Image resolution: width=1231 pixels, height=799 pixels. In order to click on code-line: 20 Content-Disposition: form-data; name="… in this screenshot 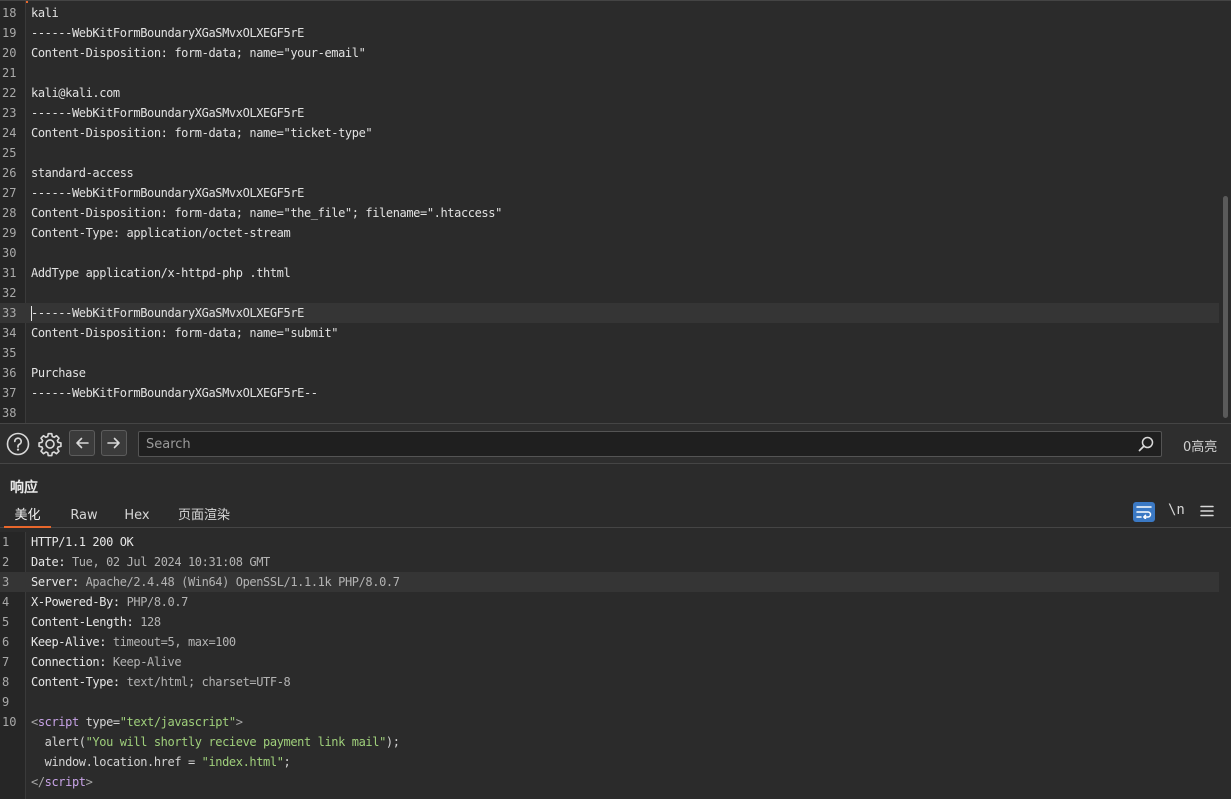, I will do `click(609, 53)`.